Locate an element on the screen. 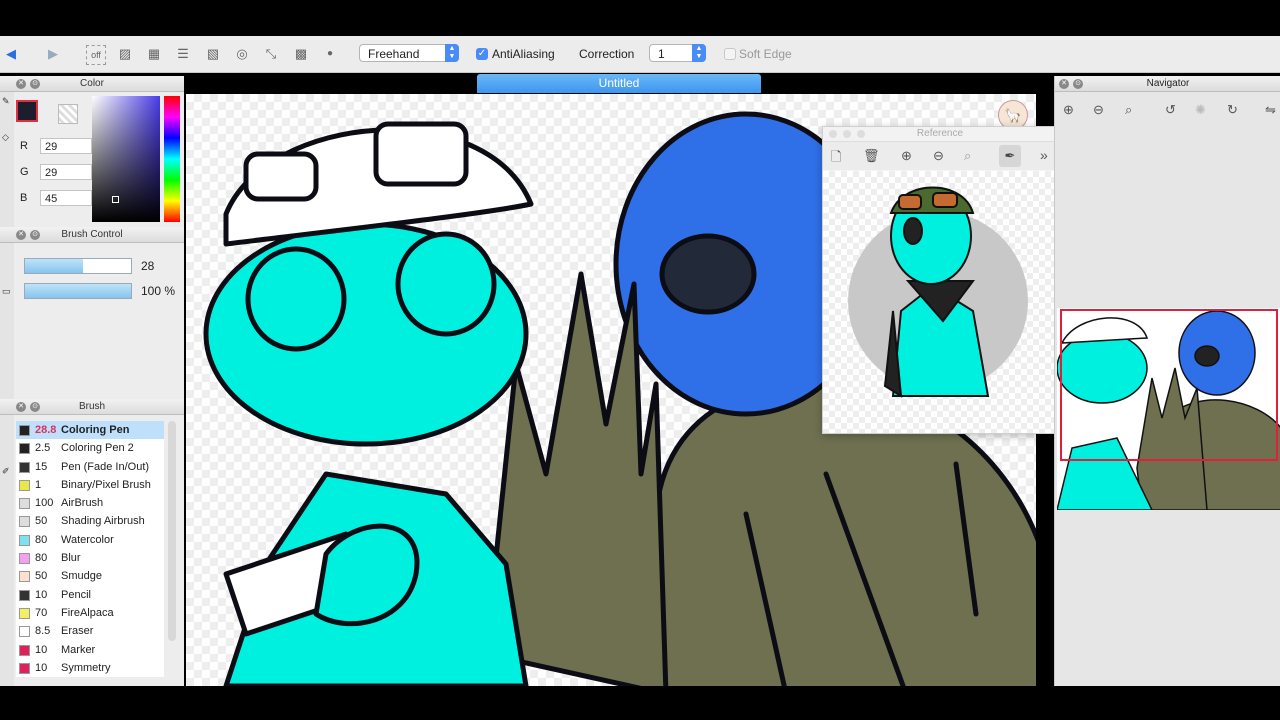 This screenshot has width=1280, height=720. brush-item: 80 Watercolor is located at coordinates (90, 540).